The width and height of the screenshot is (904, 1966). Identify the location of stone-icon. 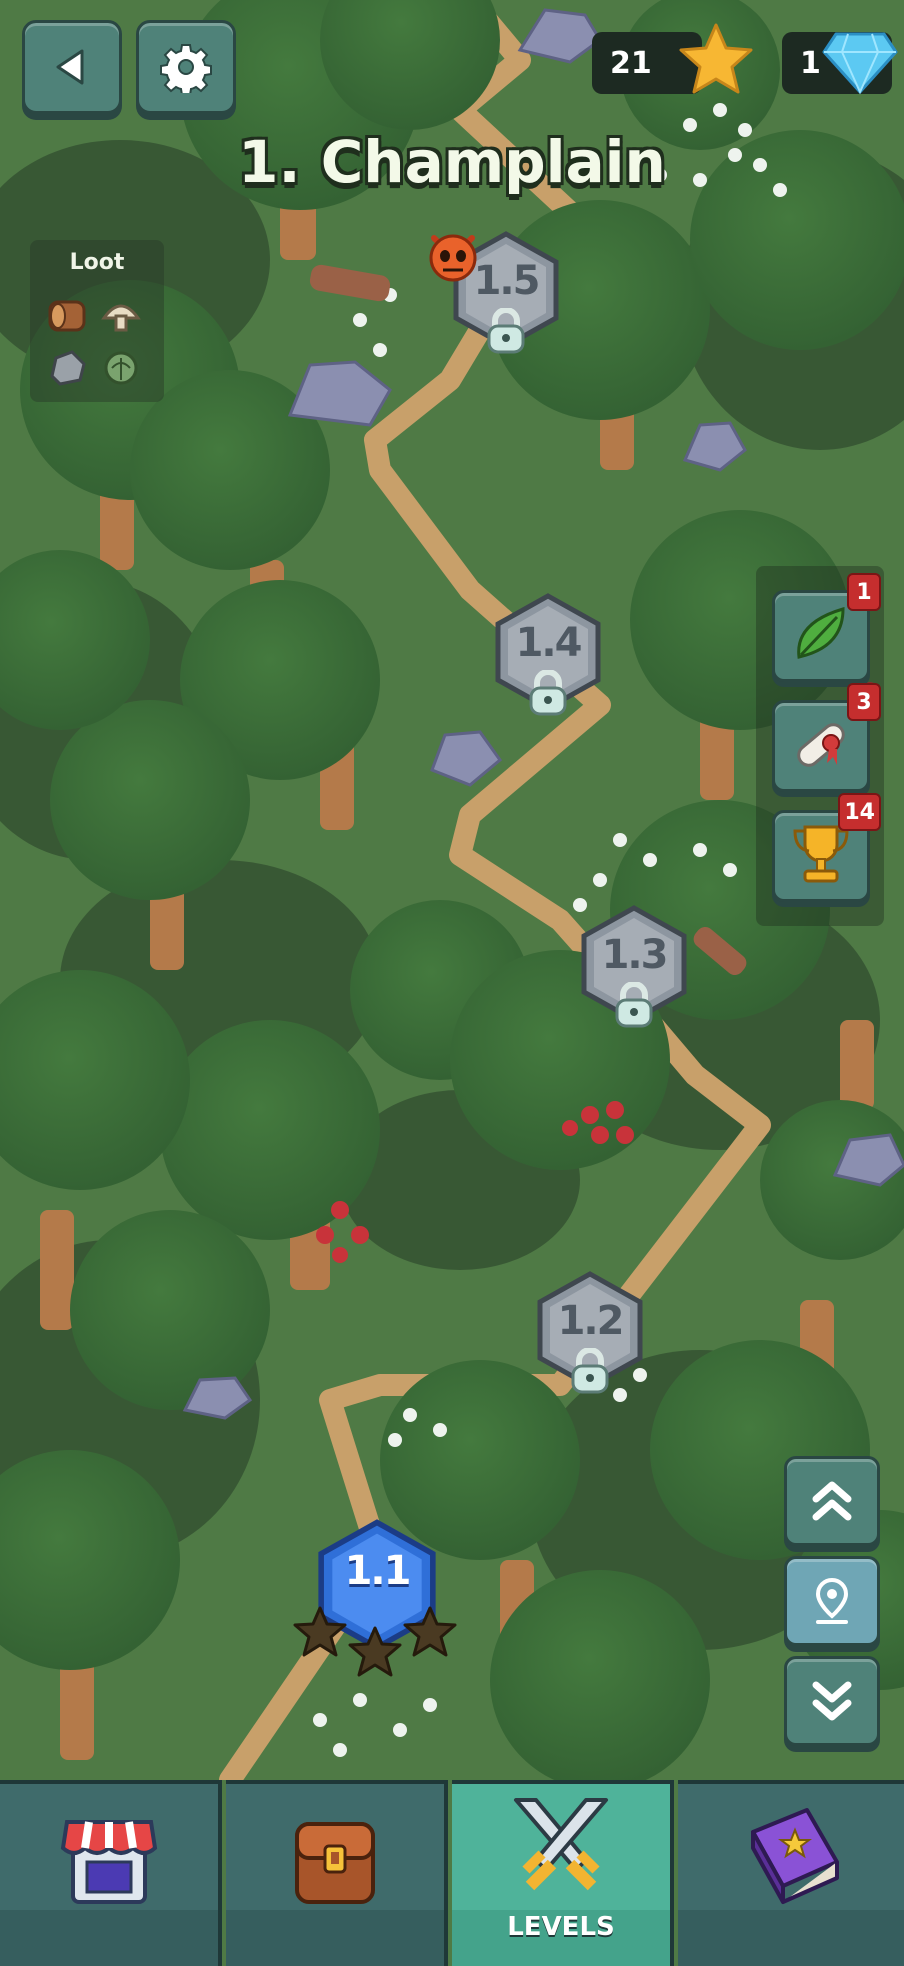
(68, 368).